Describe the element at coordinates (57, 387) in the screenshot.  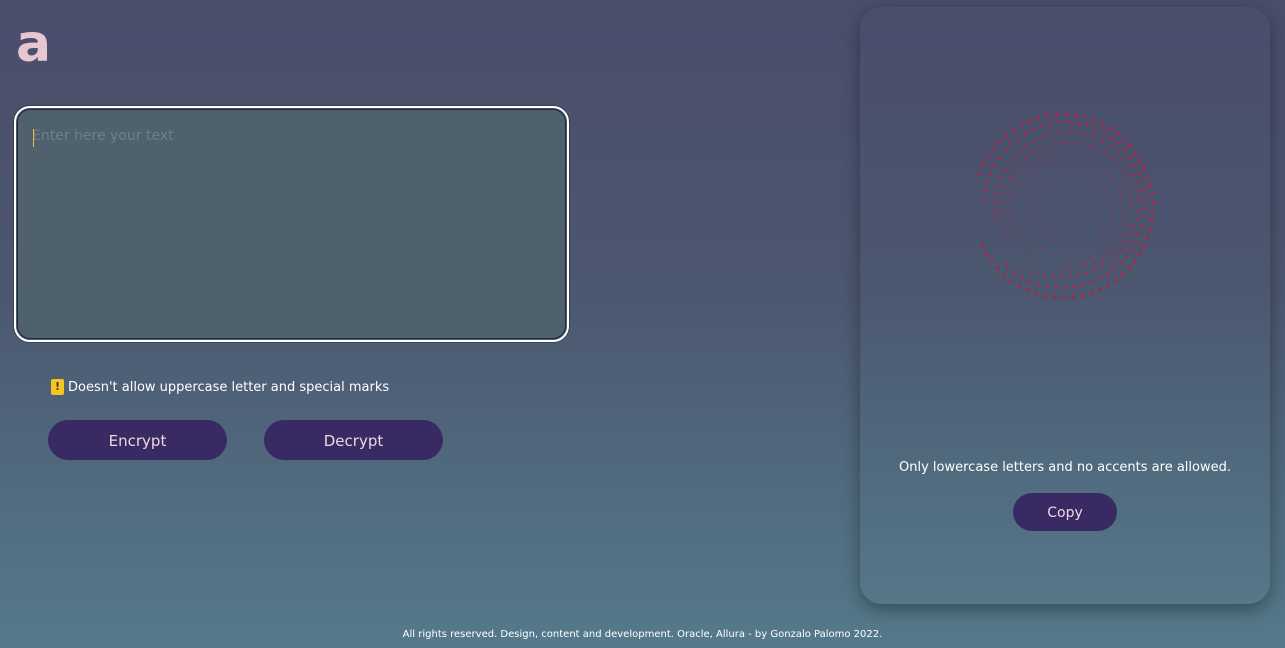
I see `exclamation-warning-icon: !` at that location.